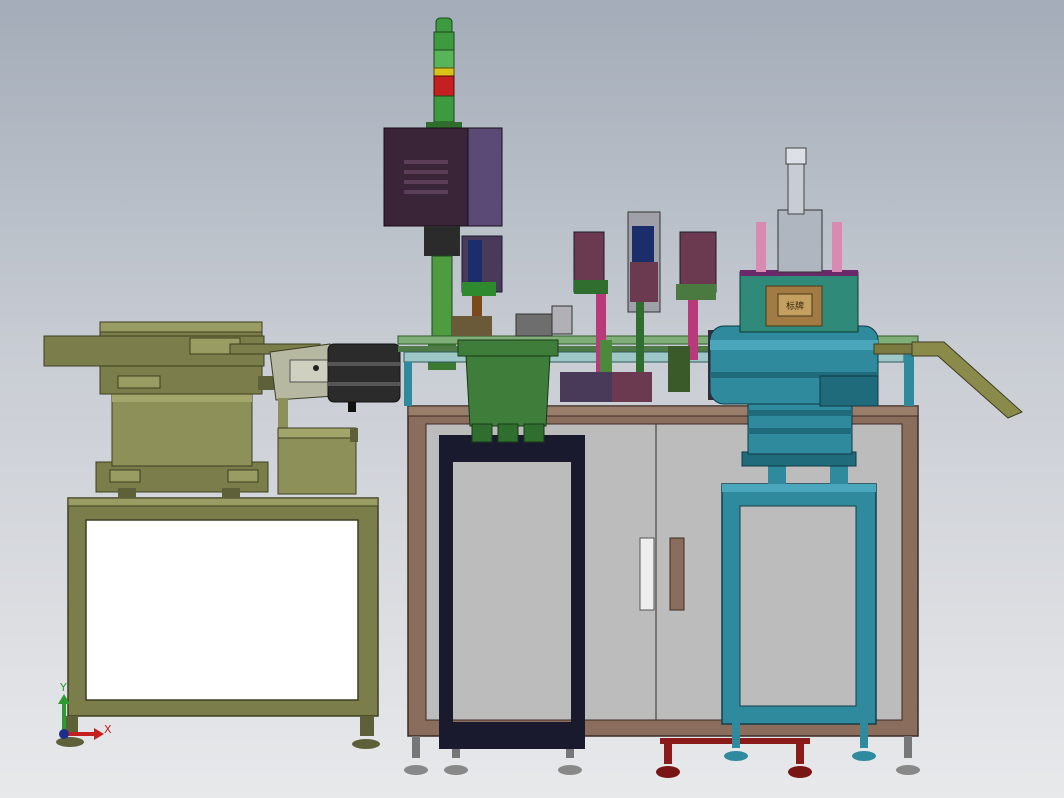  What do you see at coordinates (218, 623) in the screenshot?
I see `left-feeder-stand` at bounding box center [218, 623].